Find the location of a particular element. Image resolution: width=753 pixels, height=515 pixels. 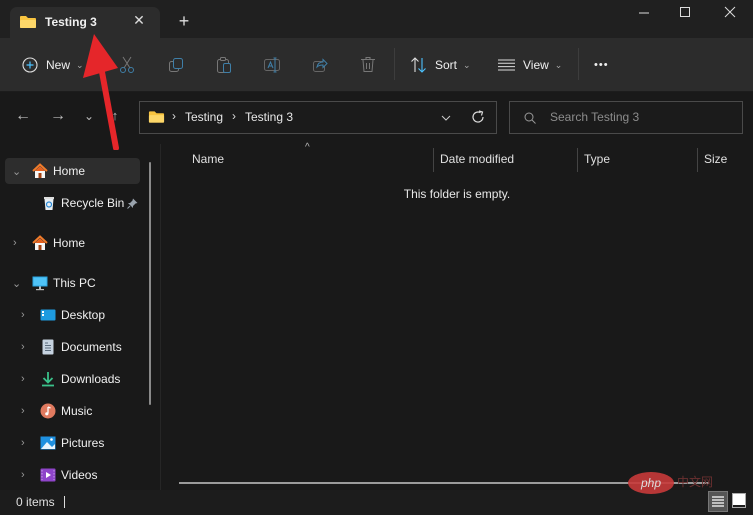

sidebar-item-music: › Music is located at coordinates (72, 411).